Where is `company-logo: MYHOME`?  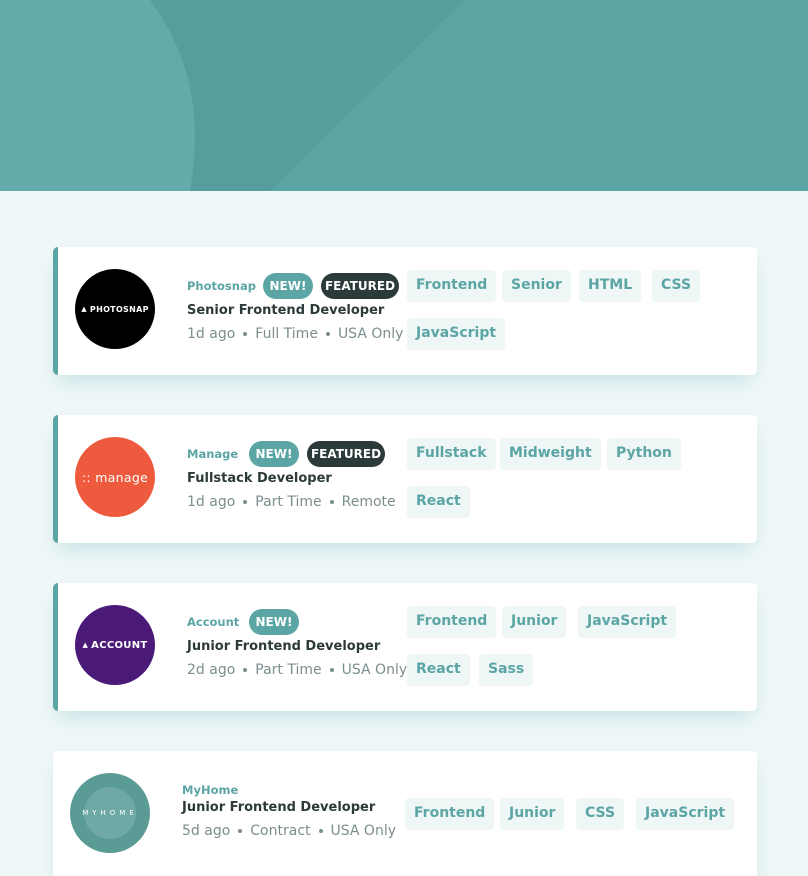 company-logo: MYHOME is located at coordinates (110, 813).